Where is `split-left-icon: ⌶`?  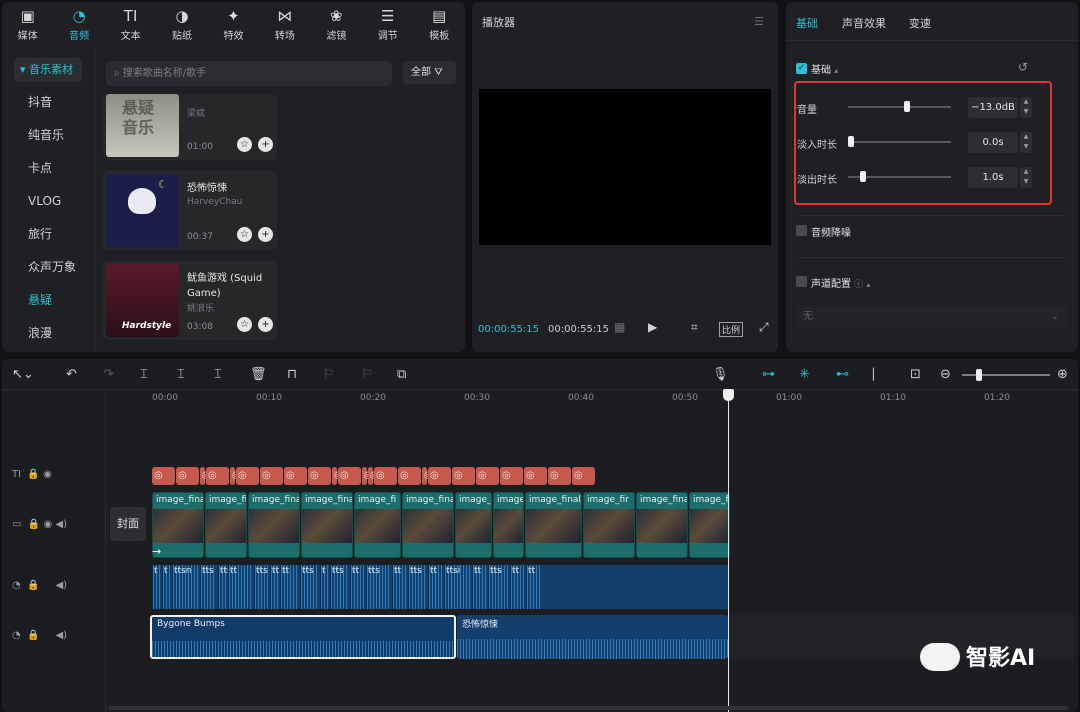
split-left-icon: ⌶ is located at coordinates (181, 374).